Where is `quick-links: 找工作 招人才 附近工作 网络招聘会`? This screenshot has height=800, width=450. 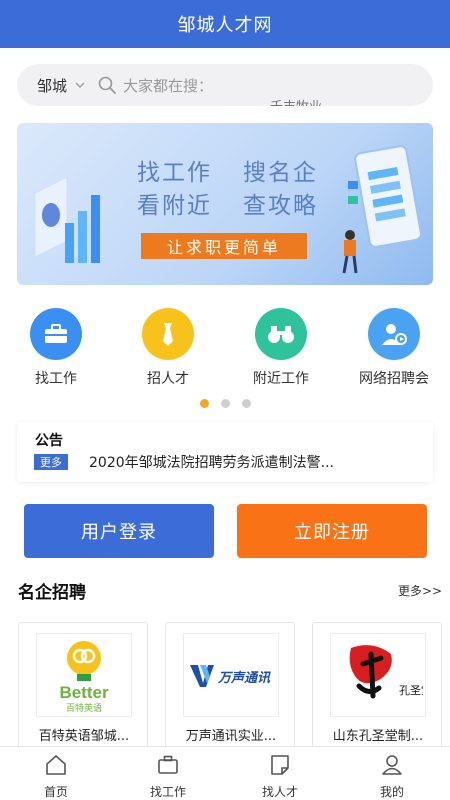 quick-links: 找工作 招人才 附近工作 网络招聘会 is located at coordinates (225, 348).